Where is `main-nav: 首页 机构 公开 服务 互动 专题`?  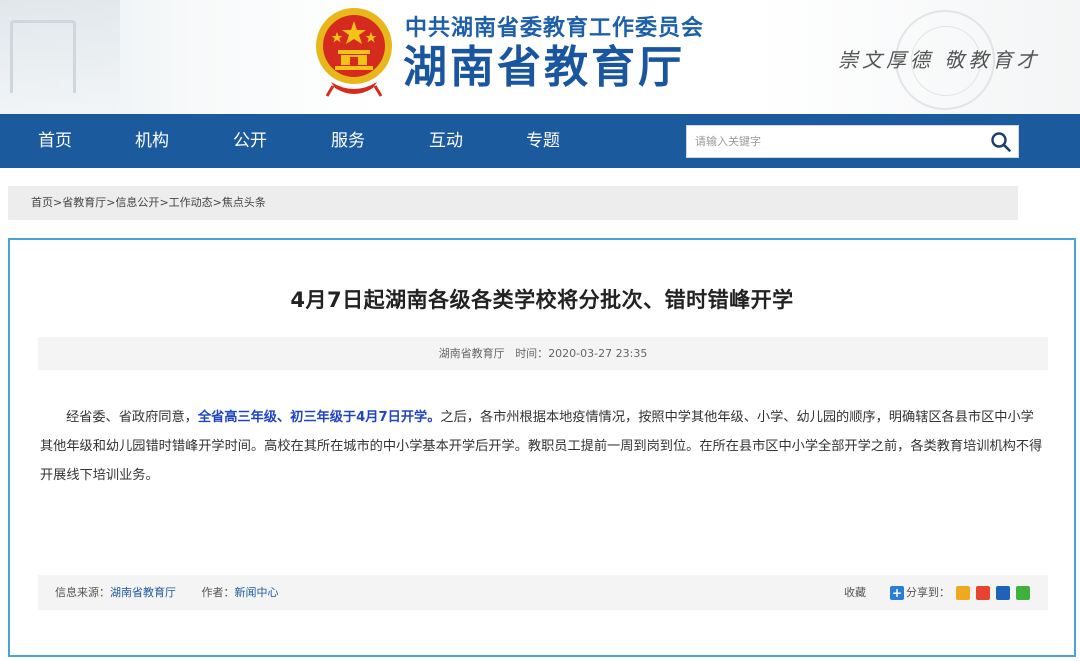
main-nav: 首页 机构 公开 服务 互动 专题 is located at coordinates (540, 141).